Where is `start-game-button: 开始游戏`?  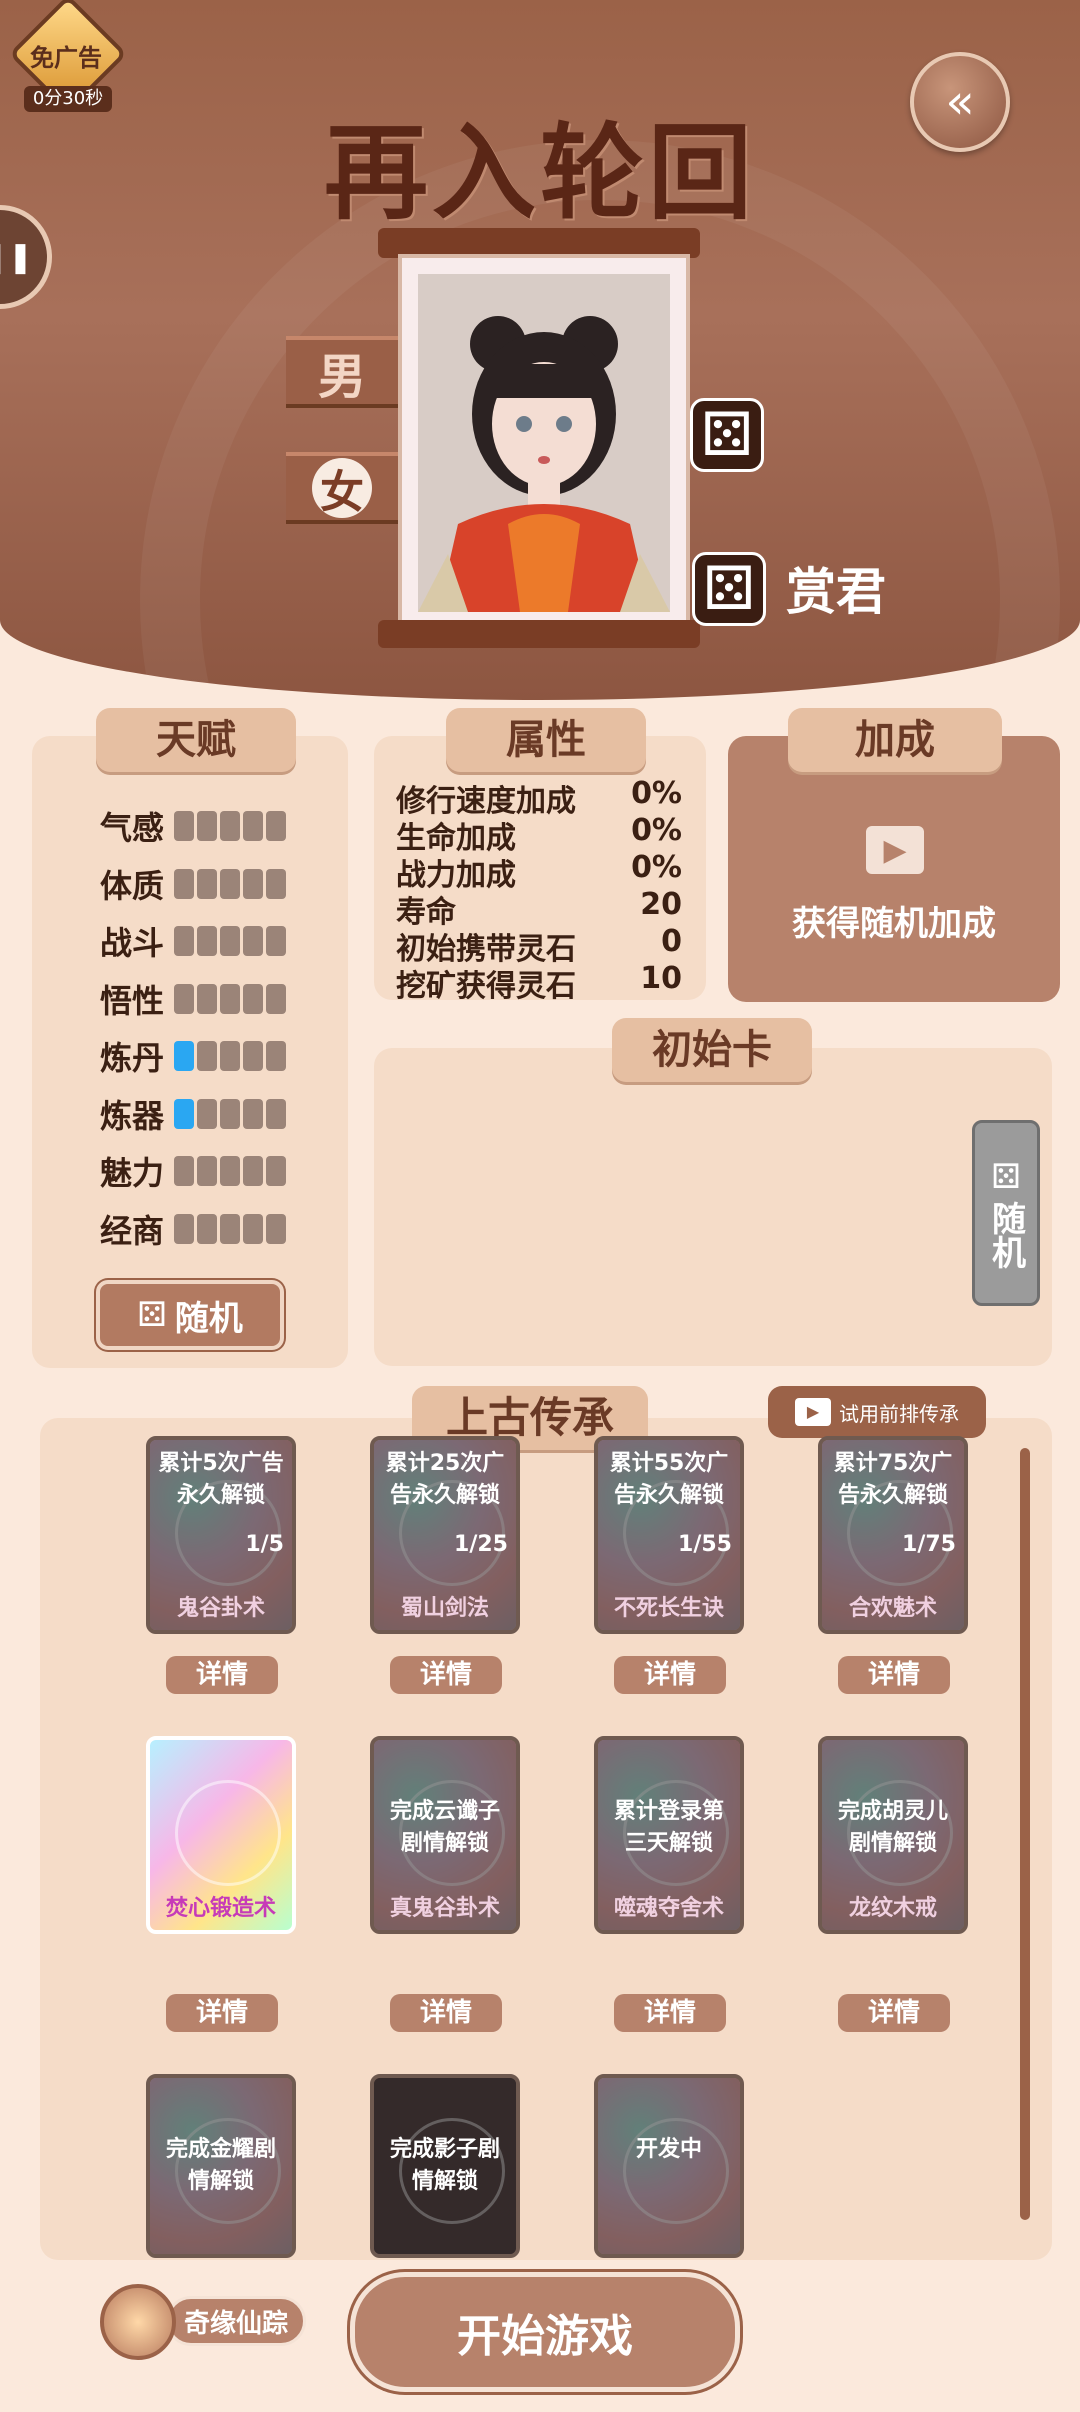 start-game-button: 开始游戏 is located at coordinates (545, 2332).